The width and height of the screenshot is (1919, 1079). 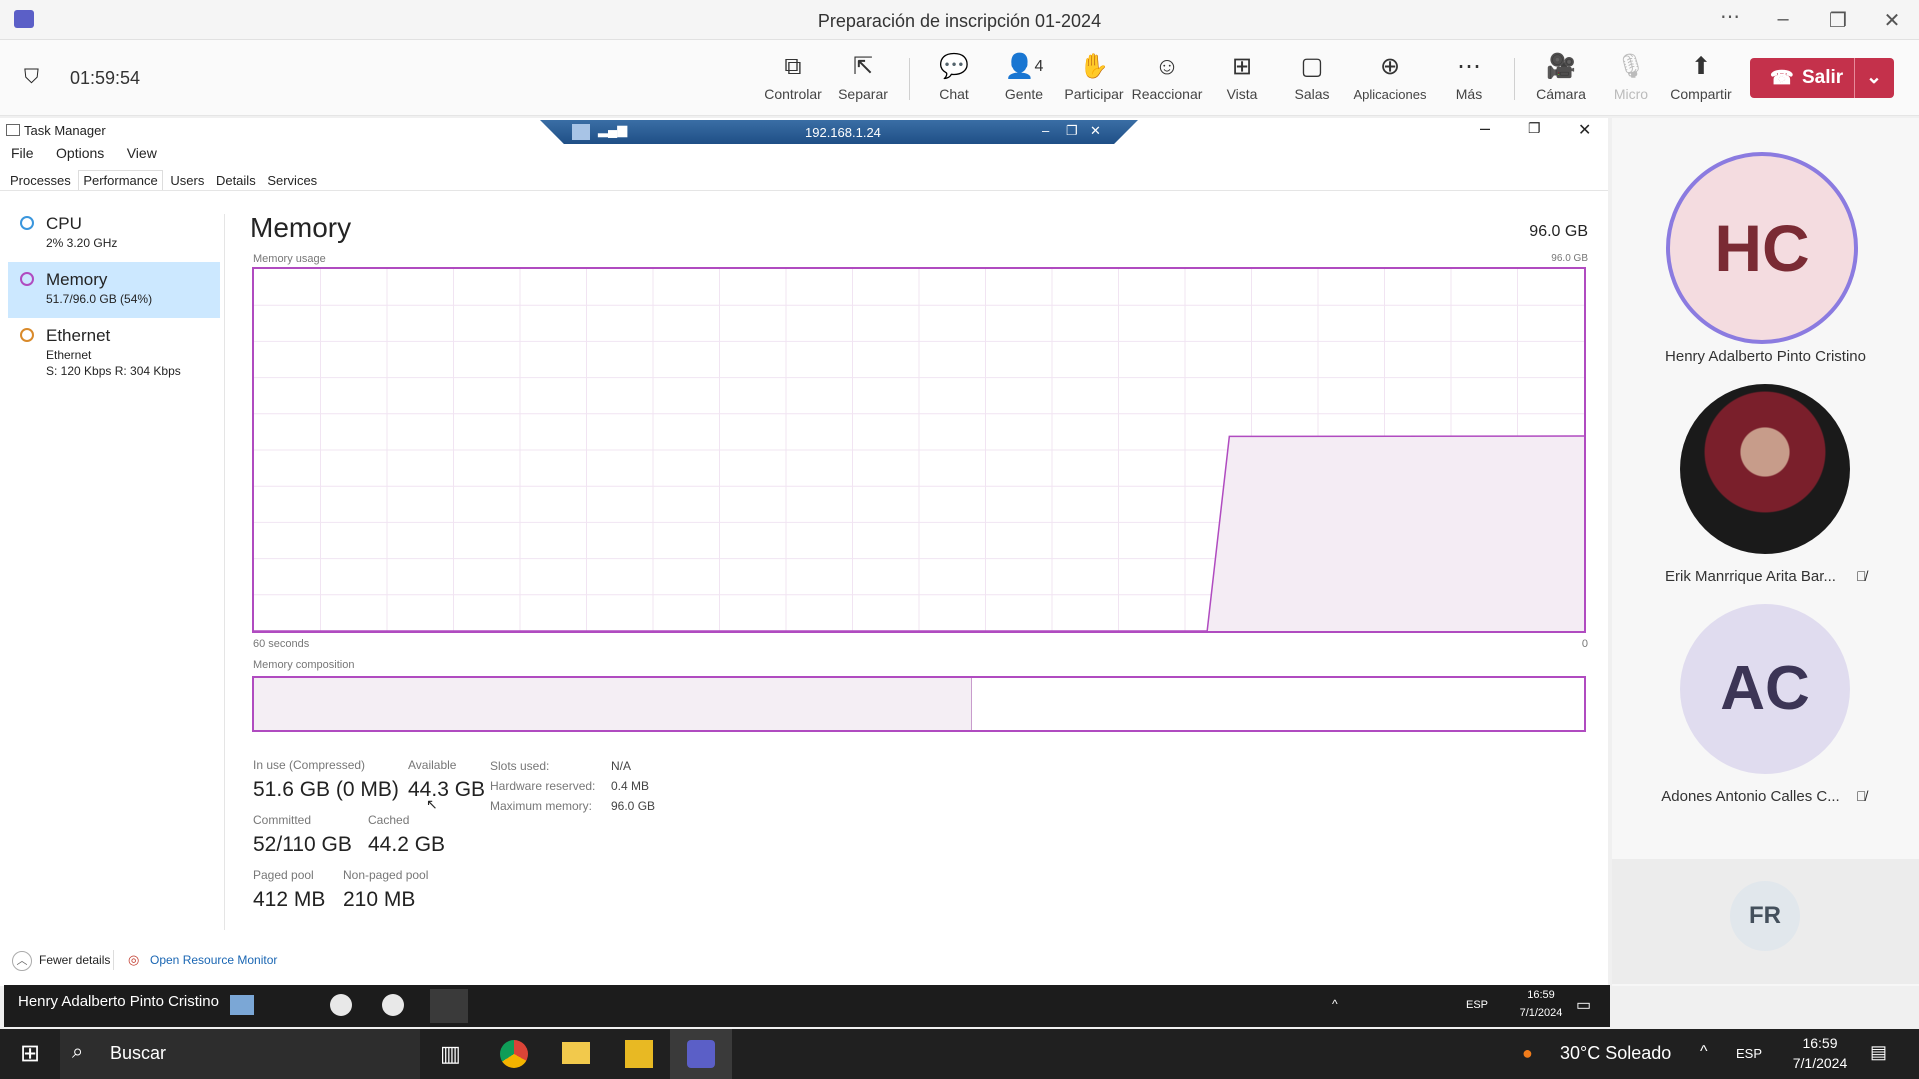 I want to click on committed-label: Committed, so click(x=282, y=820).